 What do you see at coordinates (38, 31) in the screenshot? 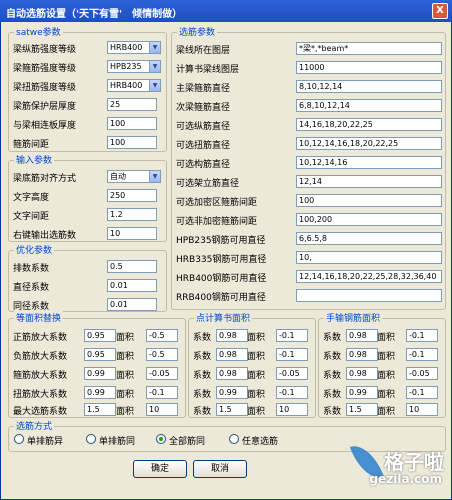
I see `satwe-group-title: satwe参数` at bounding box center [38, 31].